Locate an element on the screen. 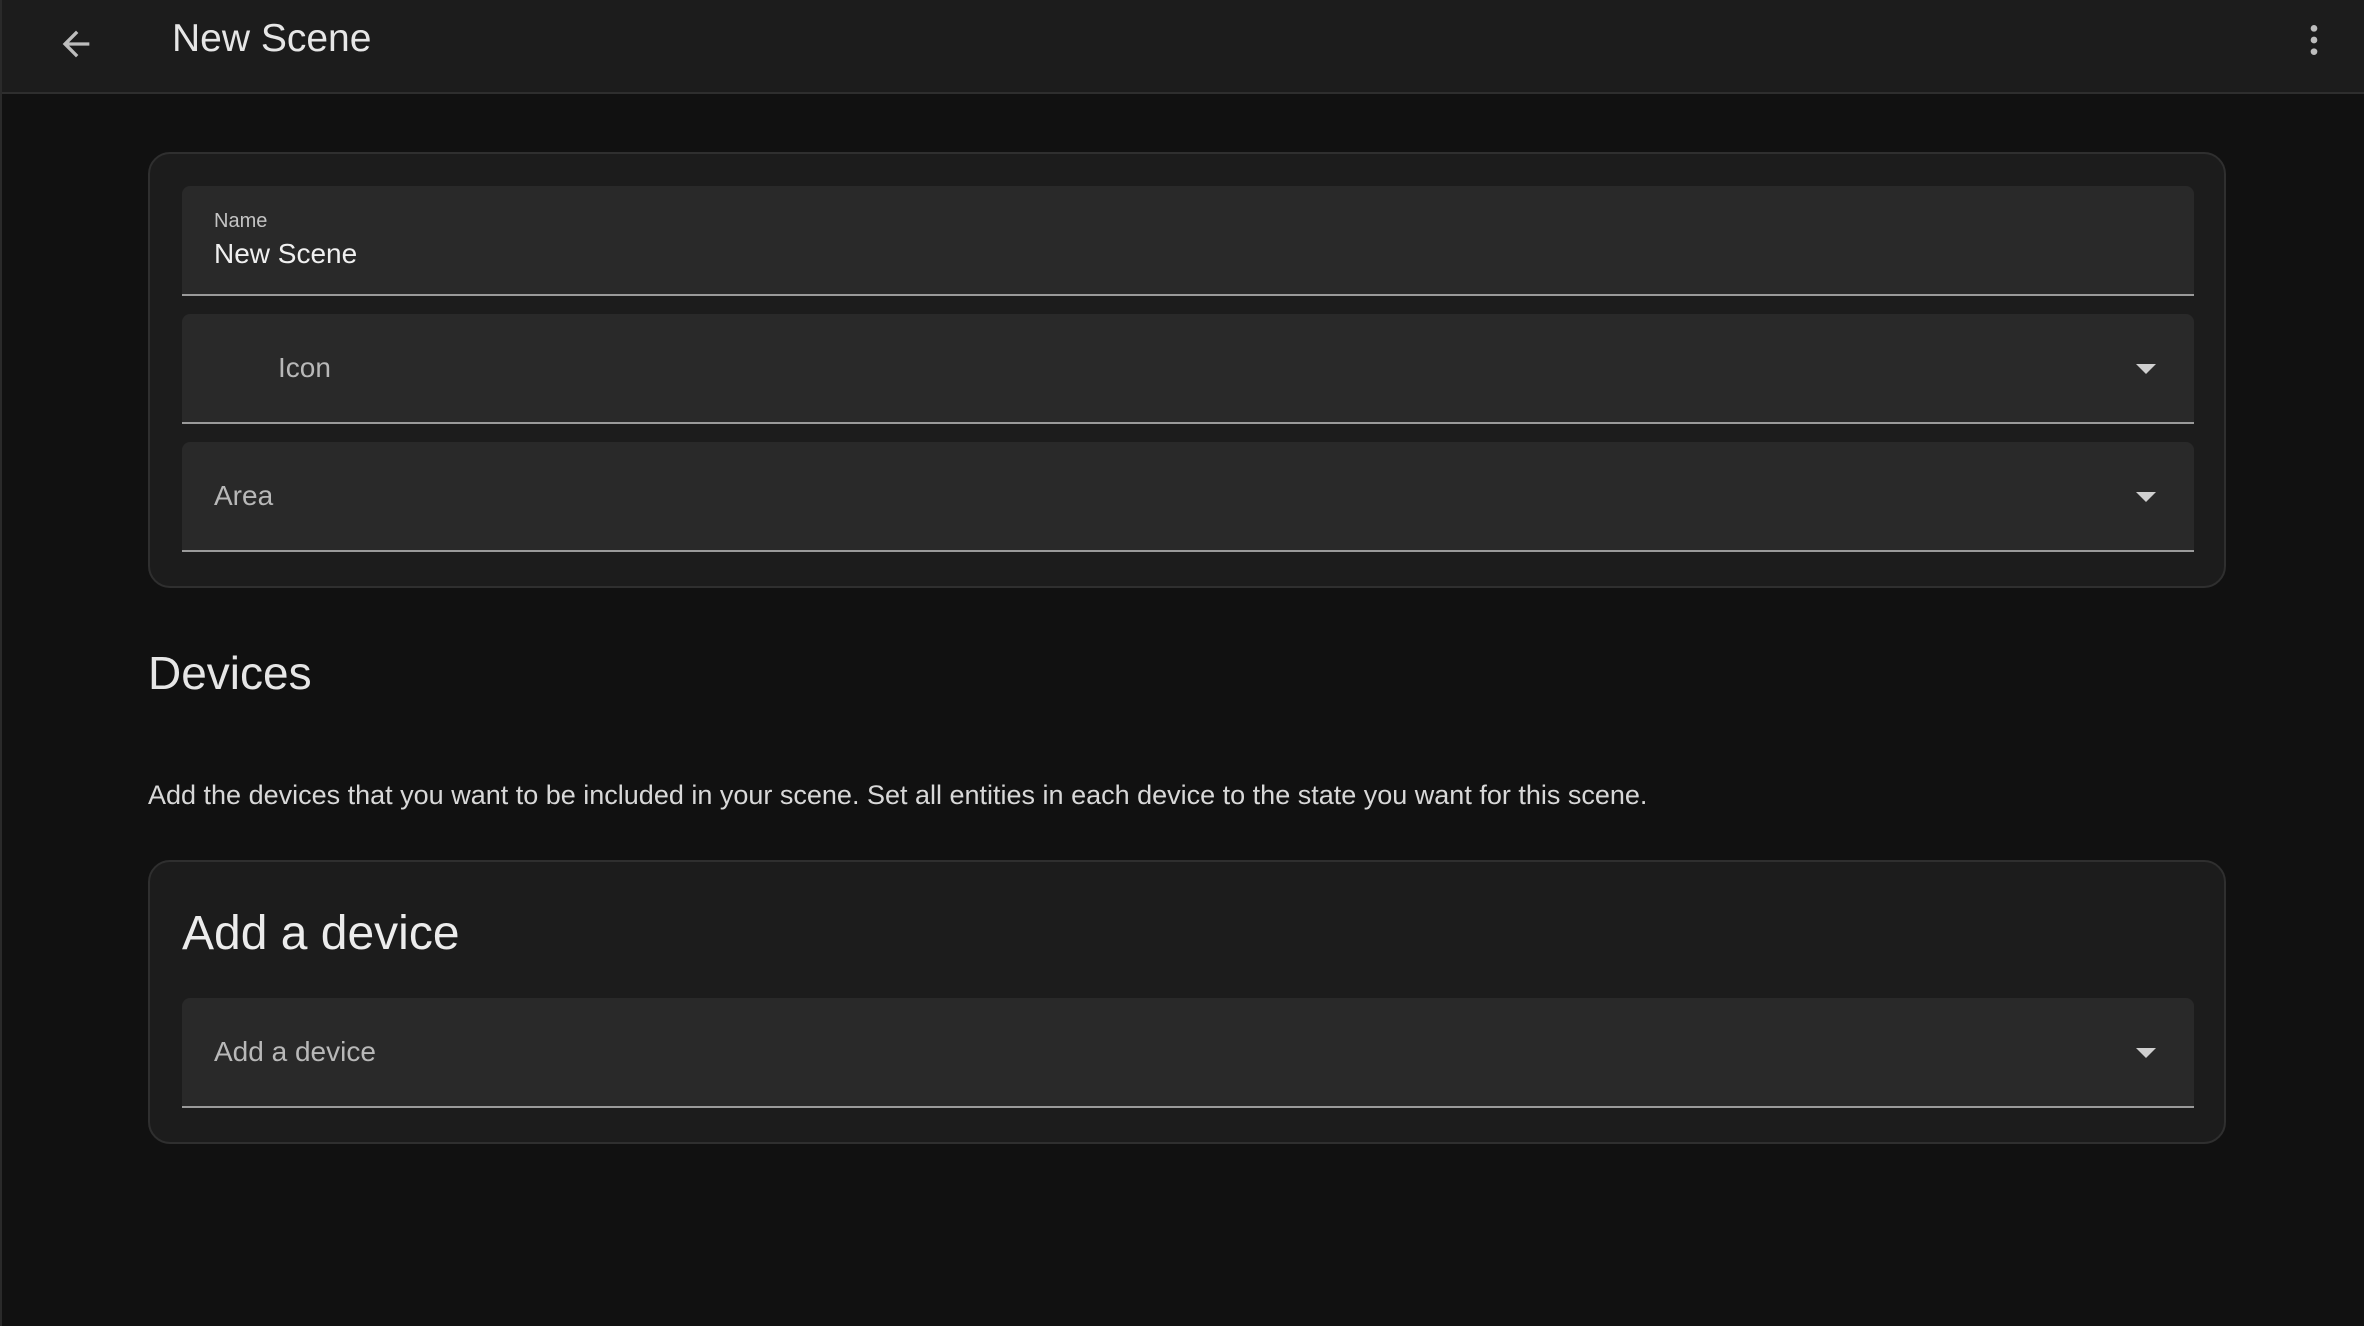 Image resolution: width=2364 pixels, height=1326 pixels. top-app-bar: New Scene is located at coordinates (1183, 47).